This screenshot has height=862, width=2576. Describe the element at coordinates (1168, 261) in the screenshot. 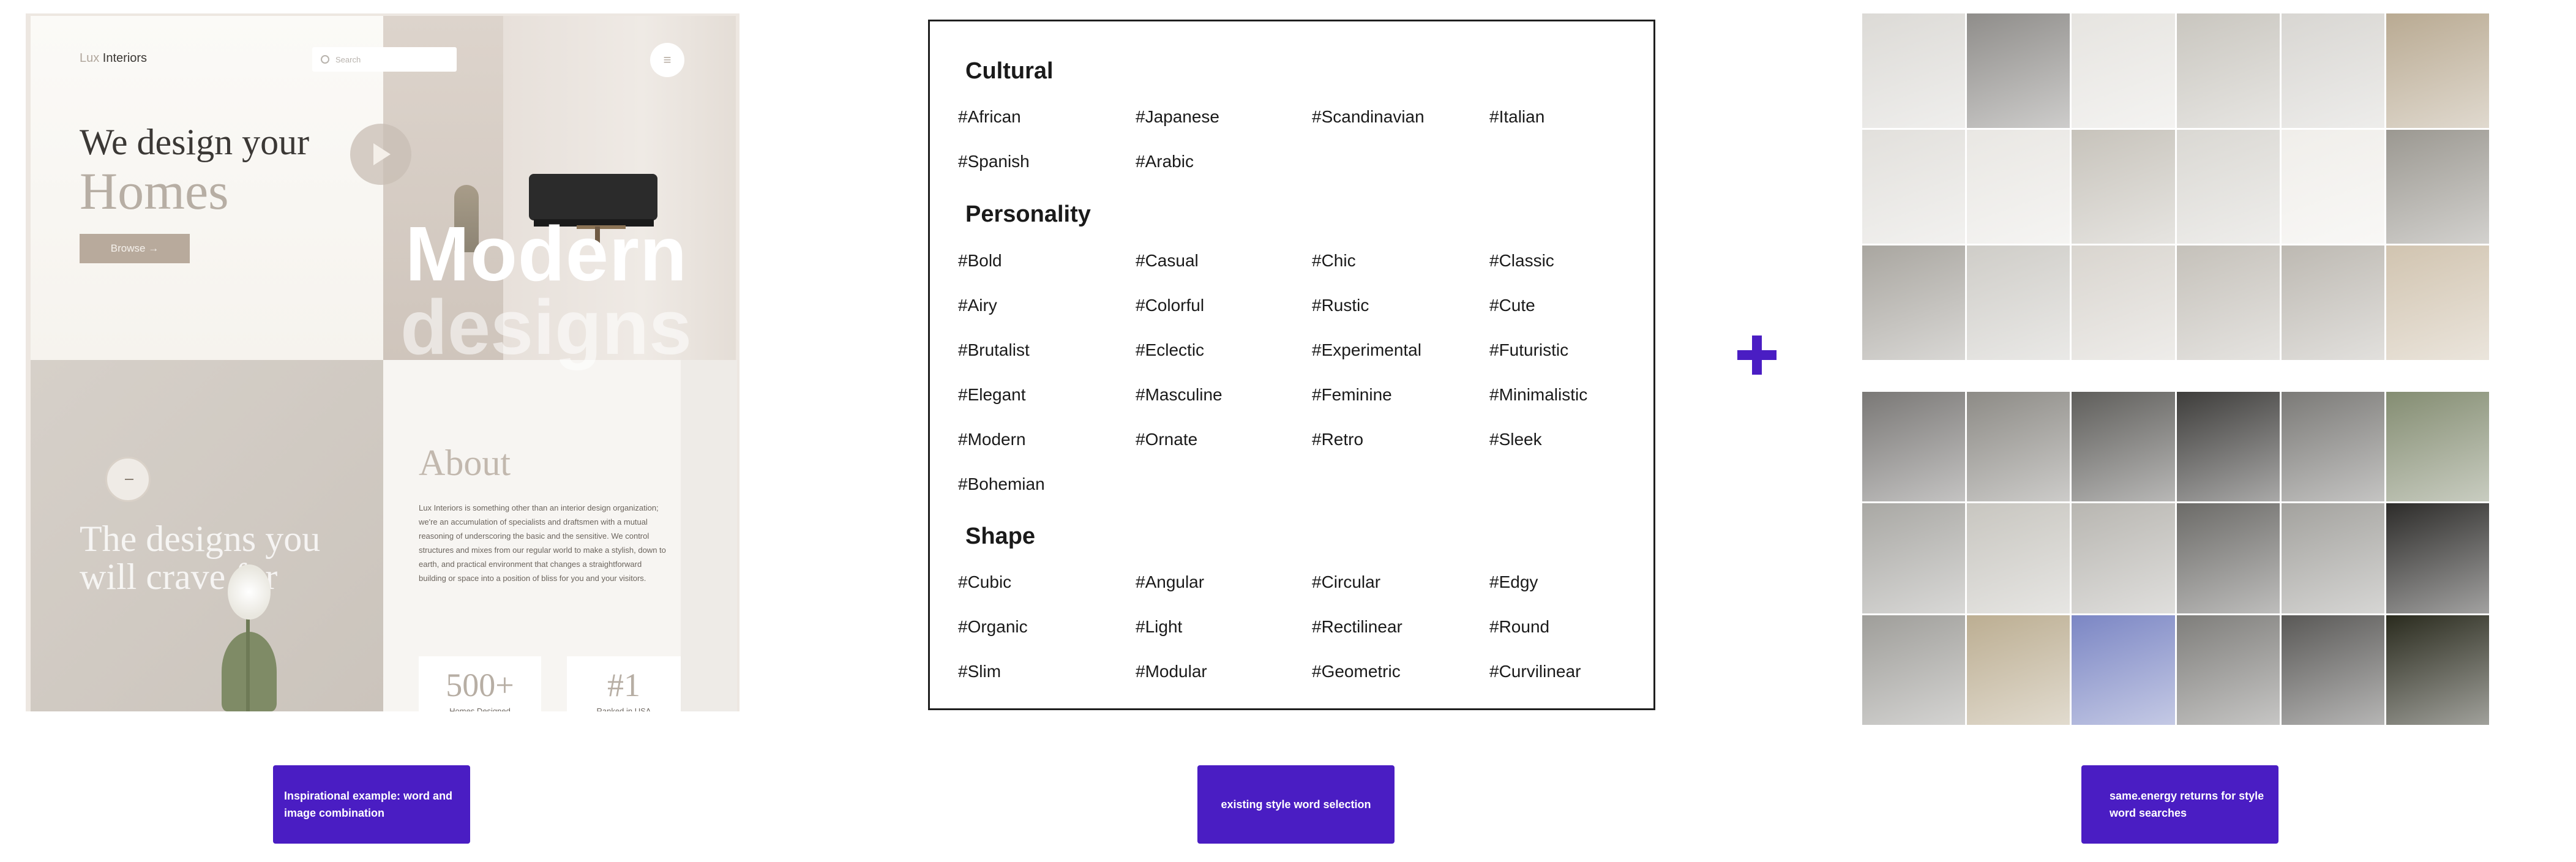

I see `style-tag: #Casual` at that location.